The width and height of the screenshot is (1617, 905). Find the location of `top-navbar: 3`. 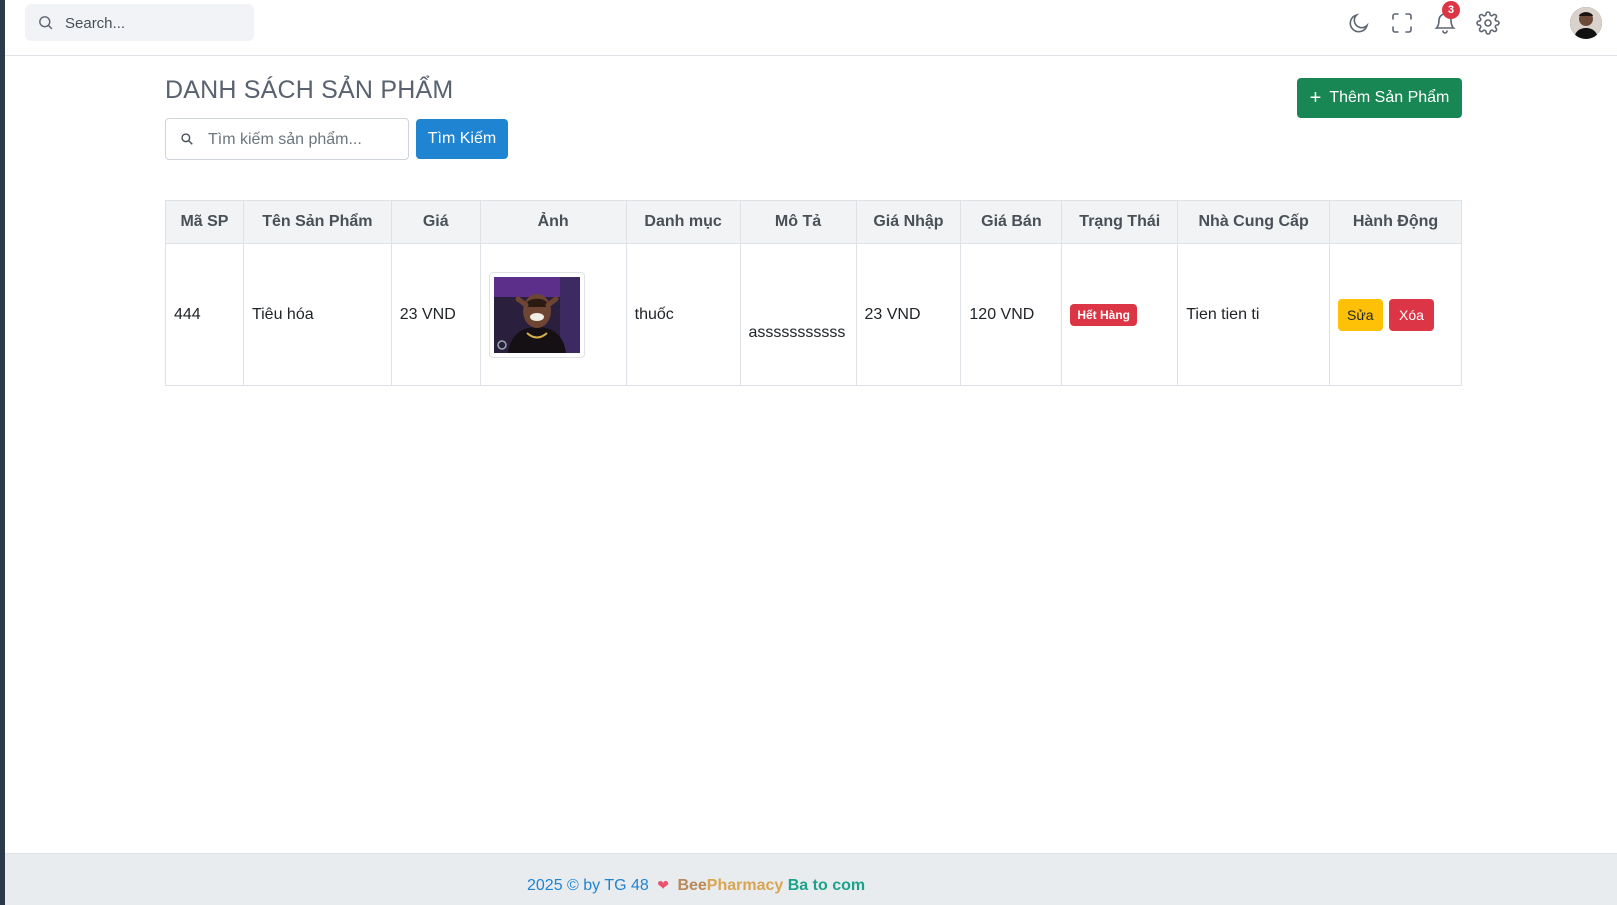

top-navbar: 3 is located at coordinates (811, 28).